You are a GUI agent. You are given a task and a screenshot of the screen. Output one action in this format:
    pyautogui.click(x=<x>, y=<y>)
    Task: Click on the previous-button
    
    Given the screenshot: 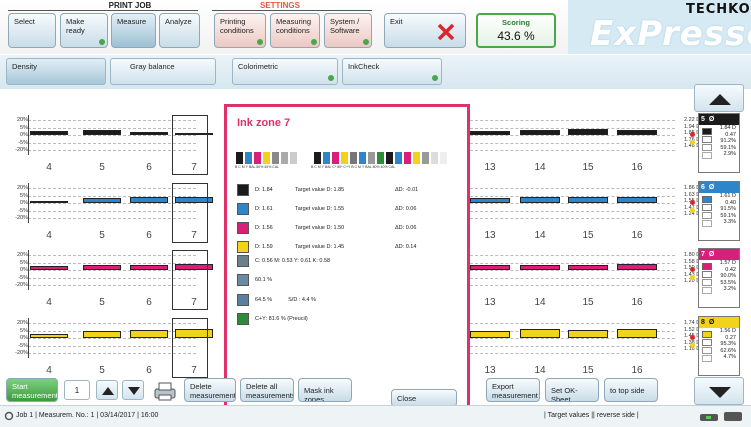 What is the action you would take?
    pyautogui.click(x=107, y=390)
    